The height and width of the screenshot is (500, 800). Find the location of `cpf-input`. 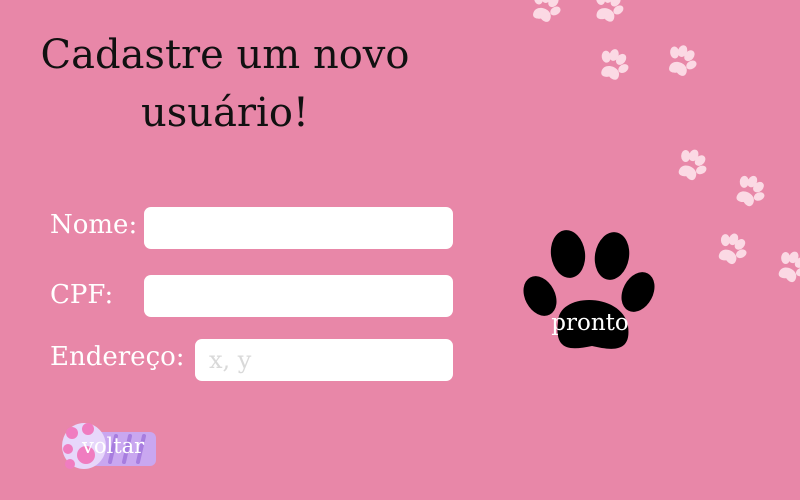

cpf-input is located at coordinates (298, 296).